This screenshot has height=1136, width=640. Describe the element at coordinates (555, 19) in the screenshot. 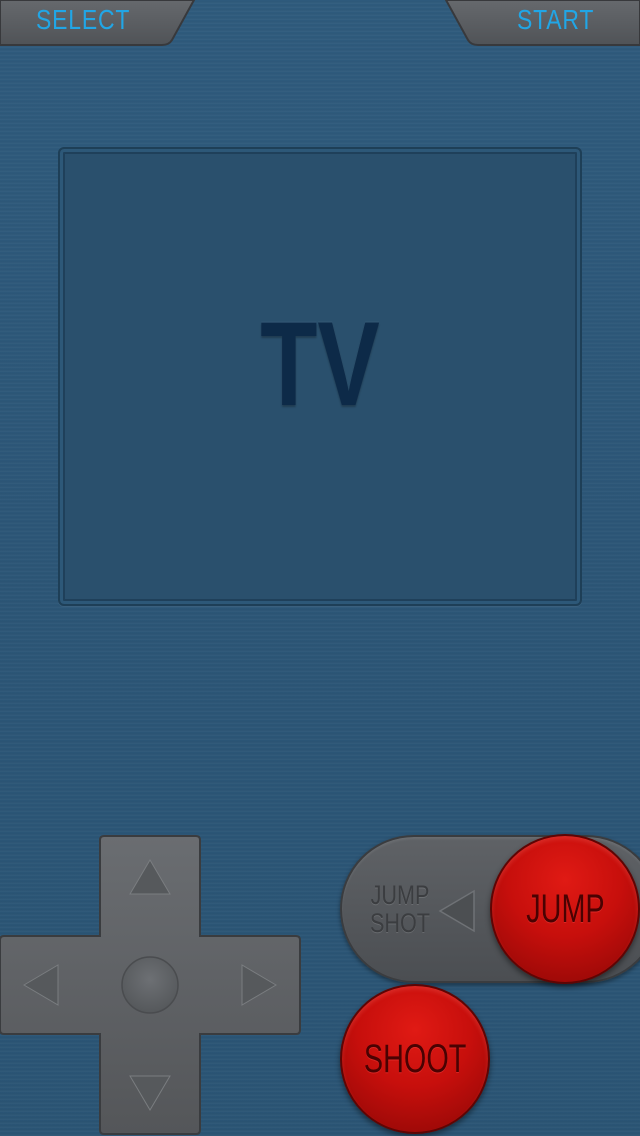

I see `start-label: START` at that location.